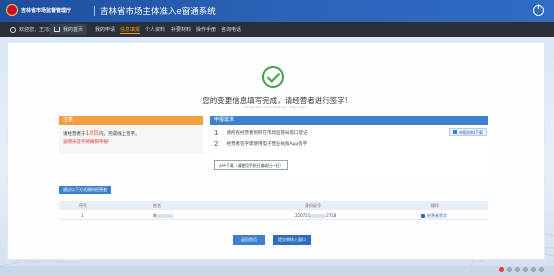 This screenshot has width=554, height=276. Describe the element at coordinates (538, 10) in the screenshot. I see `logout-power-icon` at that location.